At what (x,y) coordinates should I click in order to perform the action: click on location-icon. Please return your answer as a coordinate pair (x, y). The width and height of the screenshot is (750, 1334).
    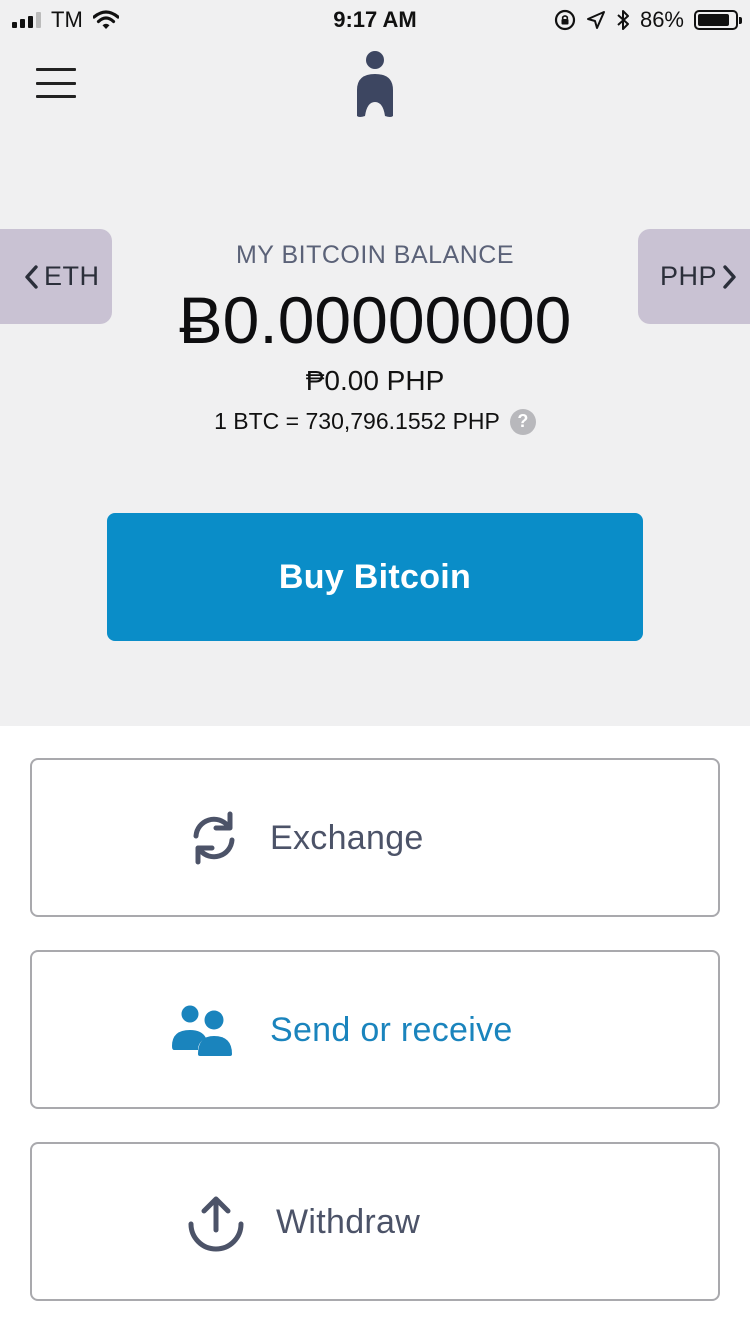
    Looking at the image, I should click on (595, 20).